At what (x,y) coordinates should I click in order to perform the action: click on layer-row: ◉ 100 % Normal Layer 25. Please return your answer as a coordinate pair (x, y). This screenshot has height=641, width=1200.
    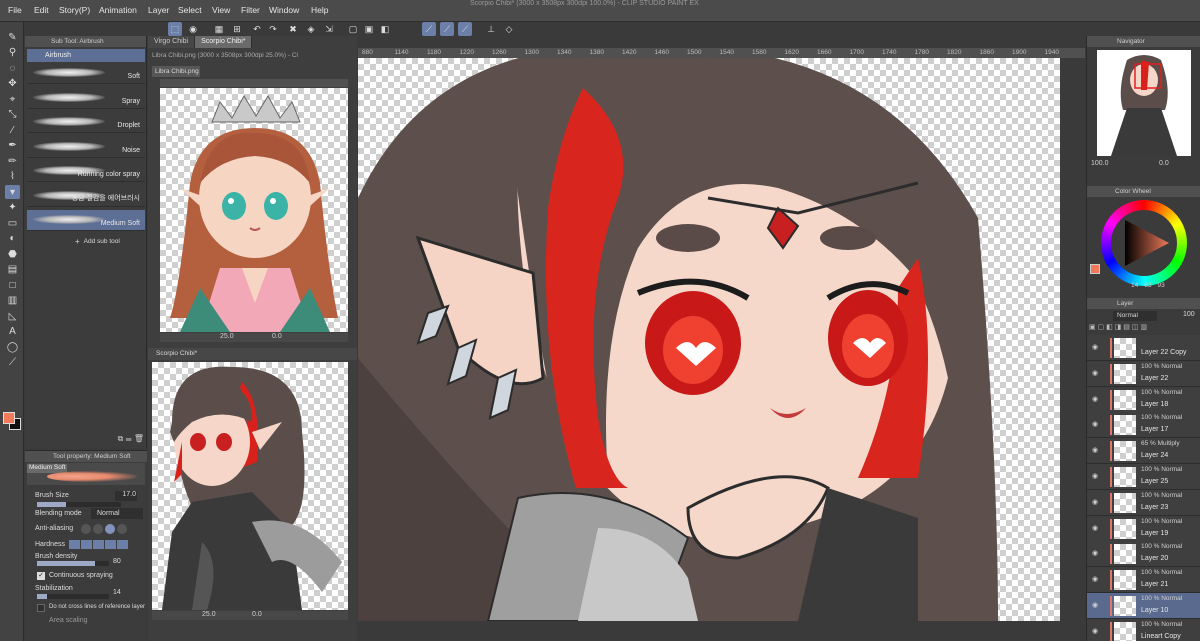
    Looking at the image, I should click on (1143, 477).